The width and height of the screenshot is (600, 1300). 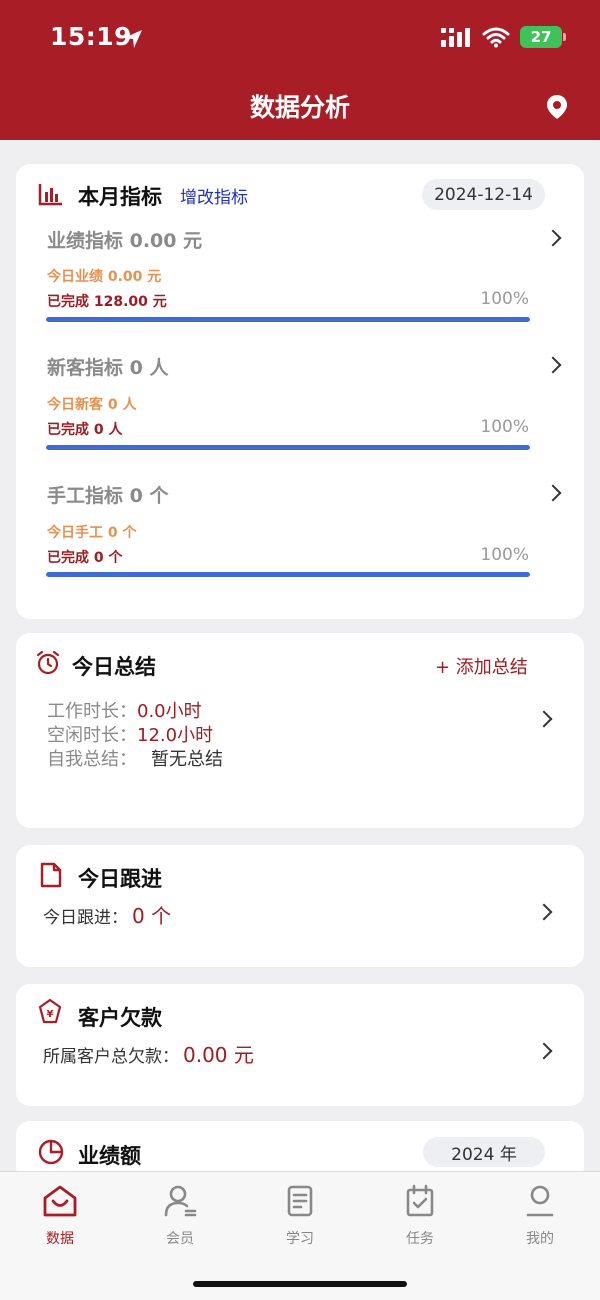 What do you see at coordinates (187, 759) in the screenshot?
I see `self-summary-value: 暂无总结` at bounding box center [187, 759].